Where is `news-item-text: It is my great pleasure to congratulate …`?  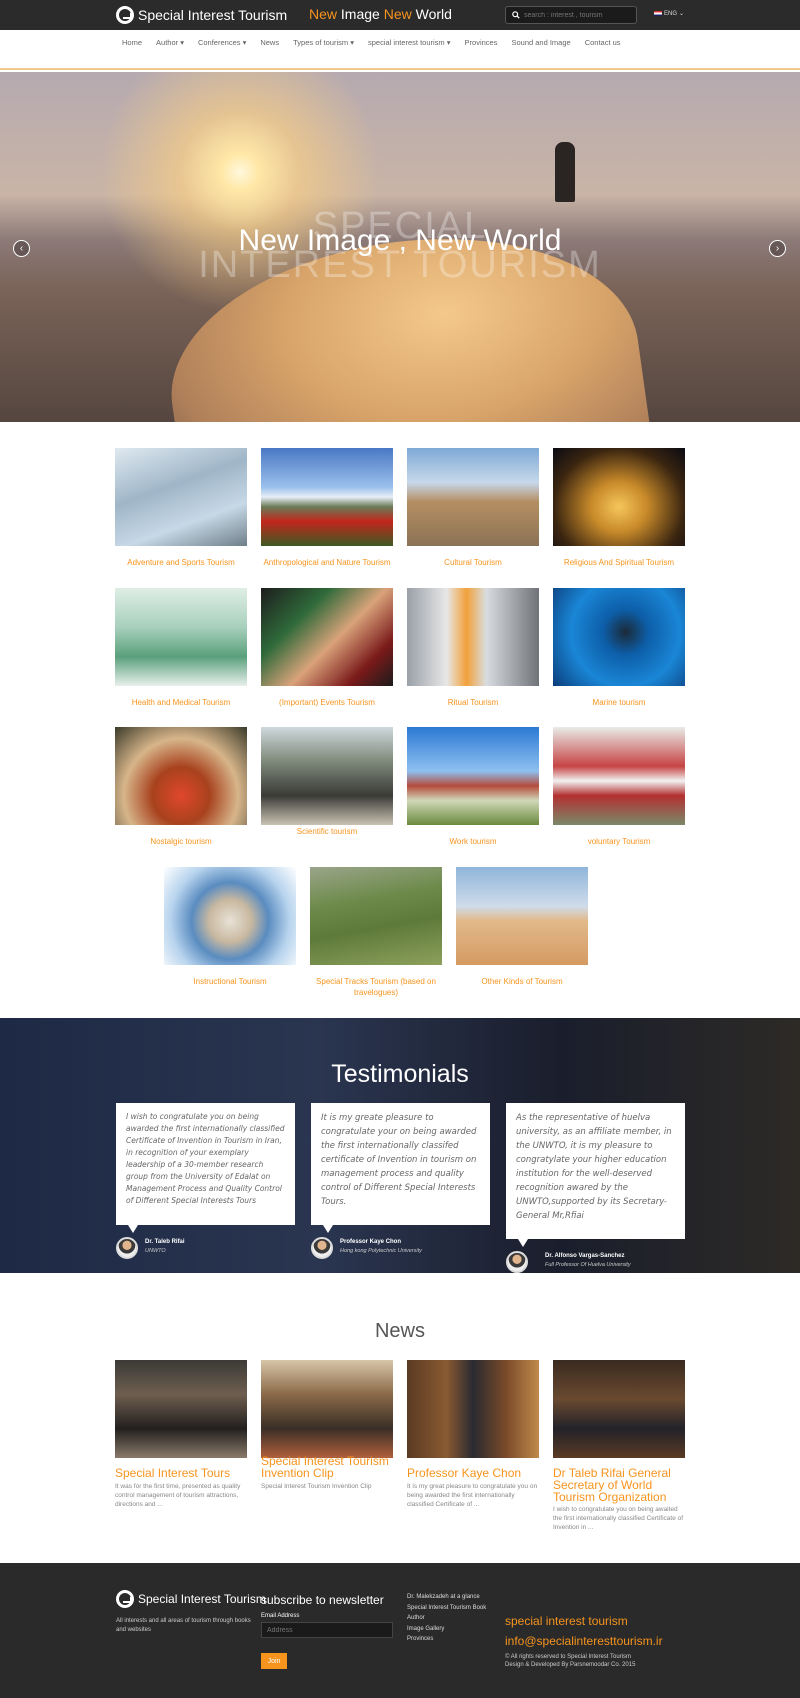
news-item-text: It is my great pleasure to congratulate … is located at coordinates (472, 1495).